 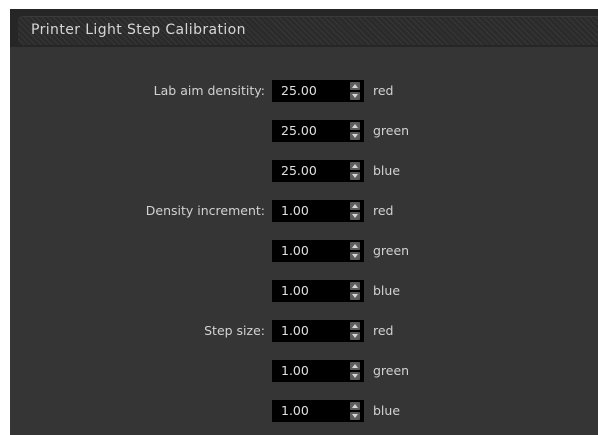 I want to click on lab-aim-density-red-spinner, so click(x=355, y=91).